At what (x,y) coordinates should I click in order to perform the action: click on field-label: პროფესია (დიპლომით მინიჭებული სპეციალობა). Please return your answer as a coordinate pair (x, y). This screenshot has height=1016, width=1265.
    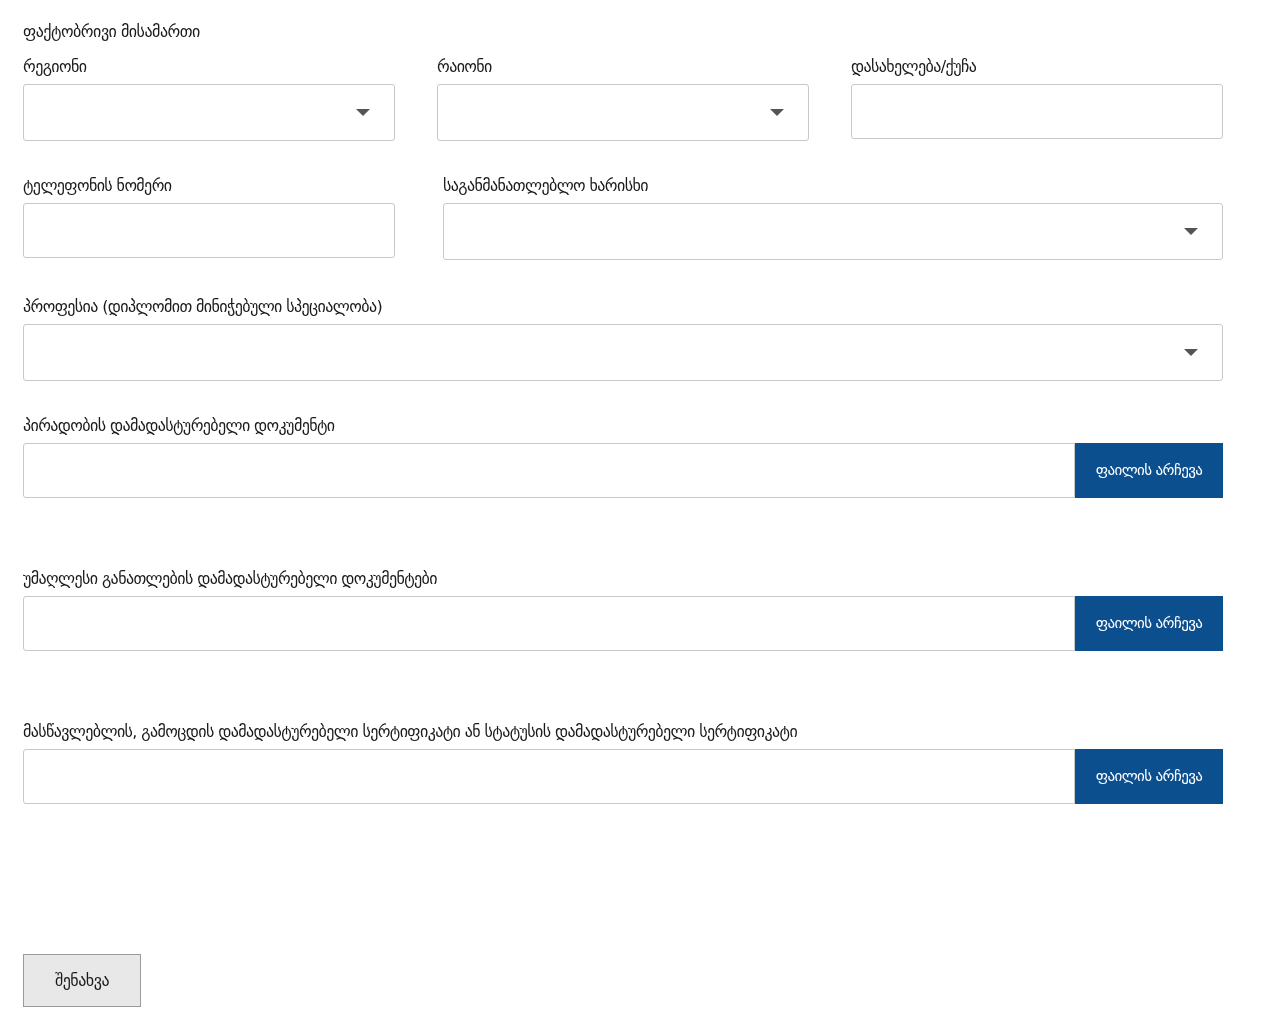
    Looking at the image, I should click on (203, 307).